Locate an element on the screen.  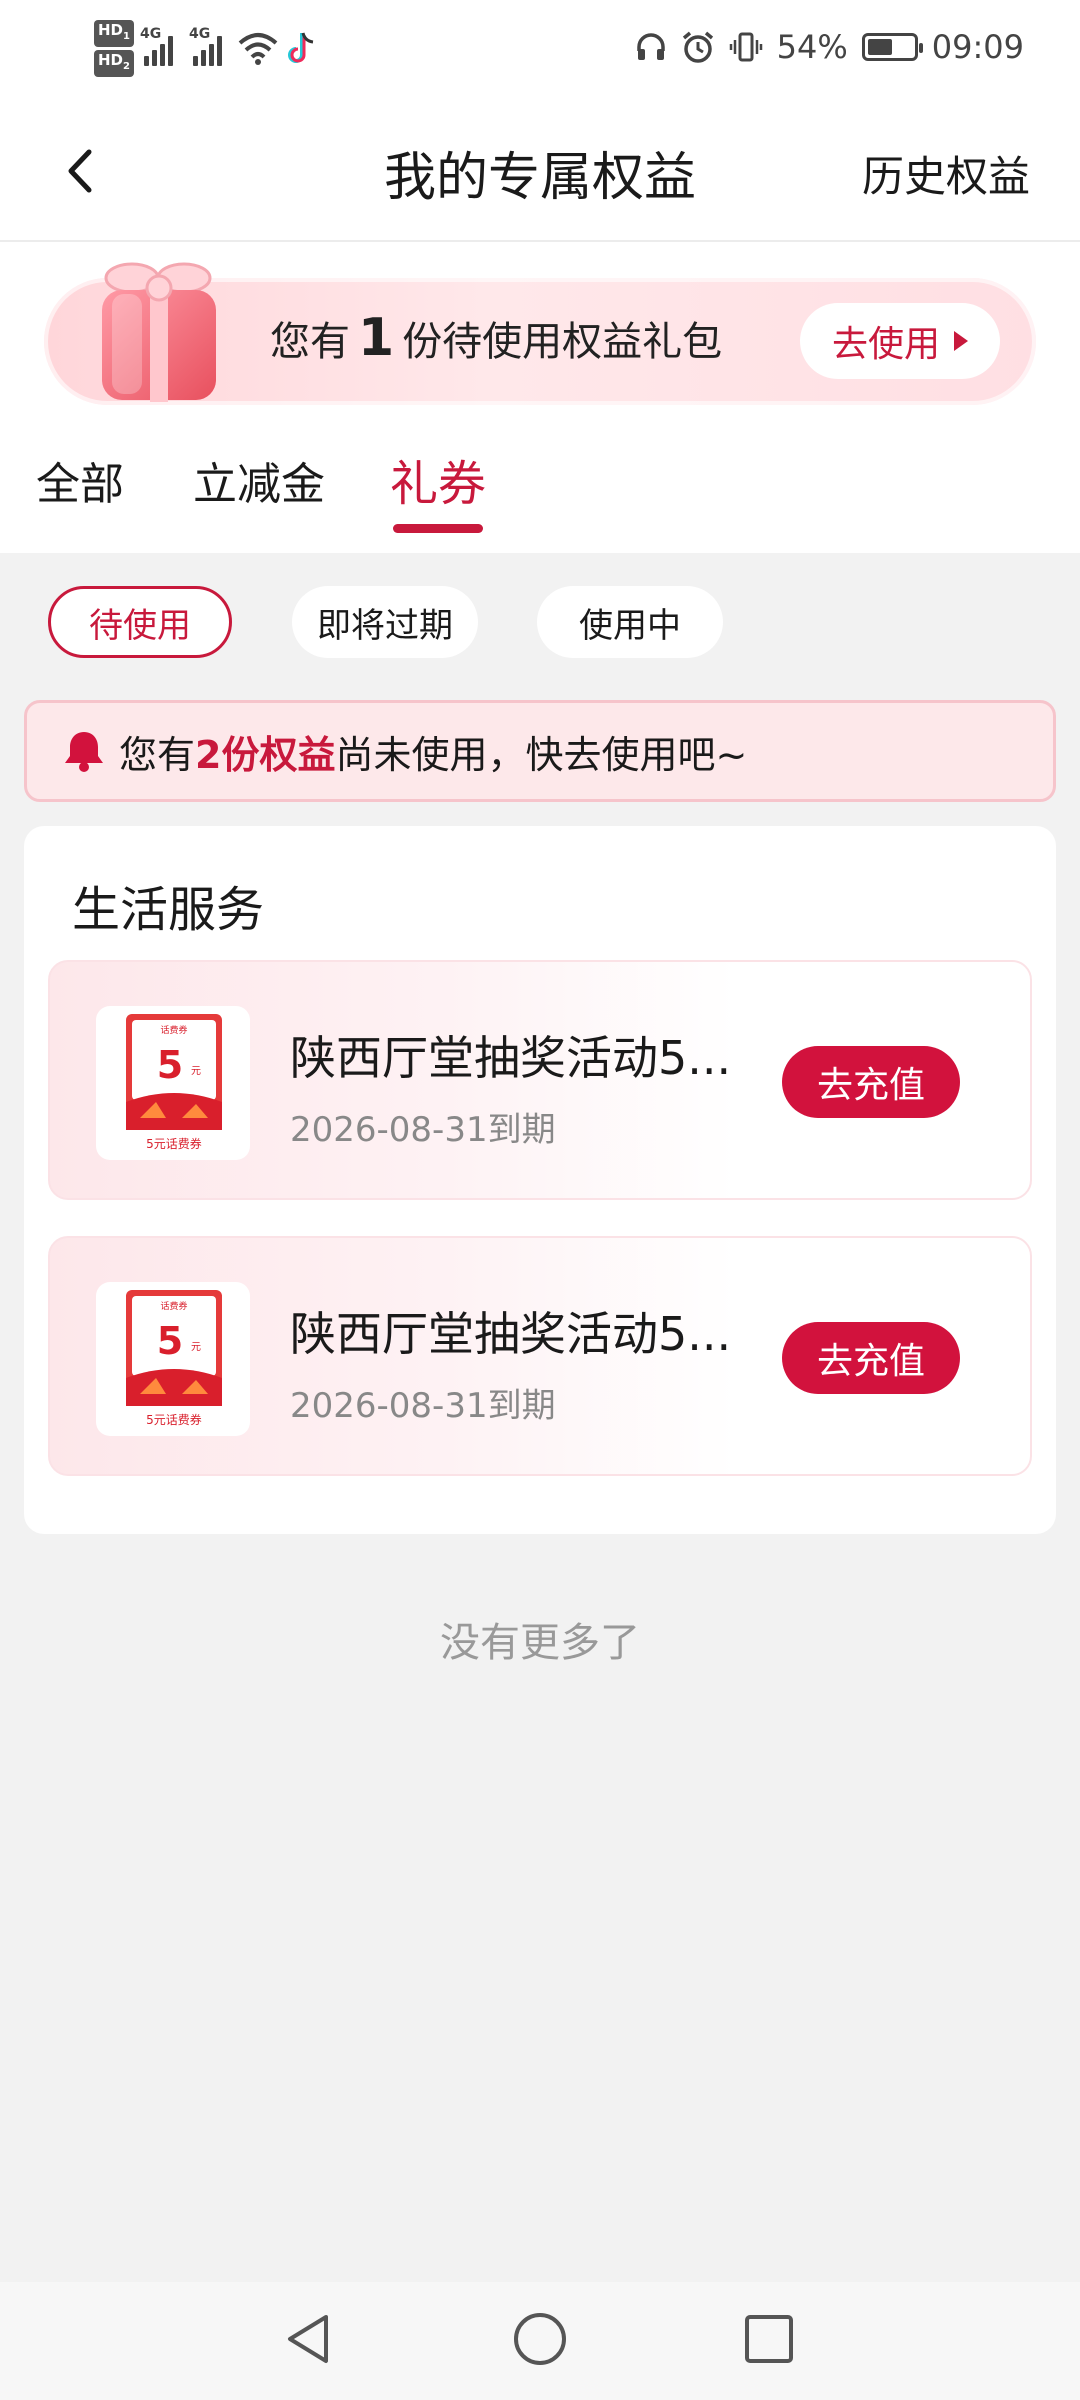
clock: 09:09 is located at coordinates (977, 47).